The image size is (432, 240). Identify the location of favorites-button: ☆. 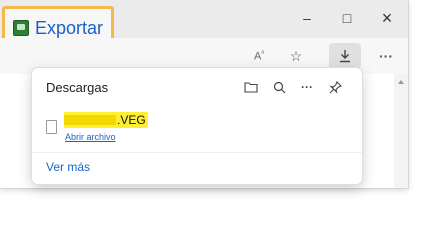
(296, 56).